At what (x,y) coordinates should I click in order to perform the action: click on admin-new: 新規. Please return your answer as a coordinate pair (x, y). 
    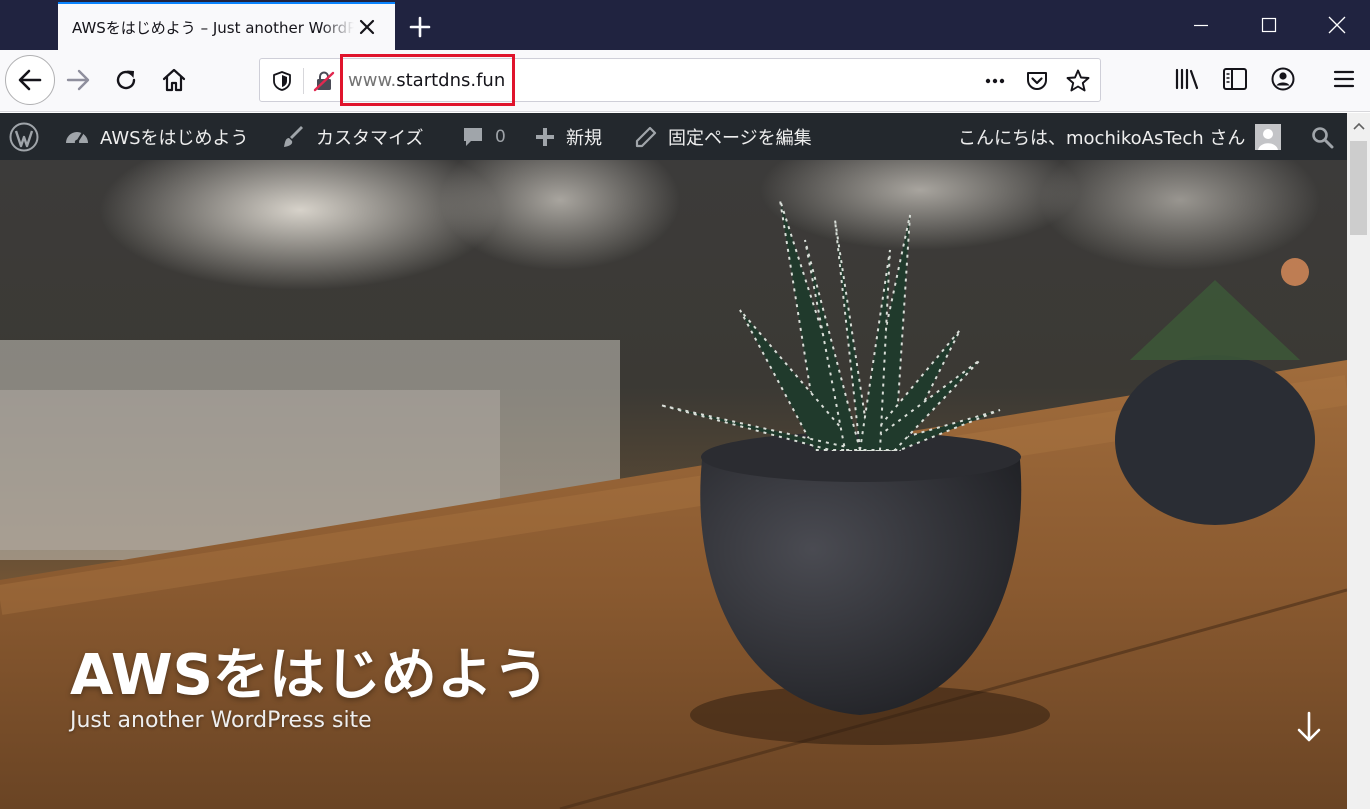
    Looking at the image, I should click on (568, 136).